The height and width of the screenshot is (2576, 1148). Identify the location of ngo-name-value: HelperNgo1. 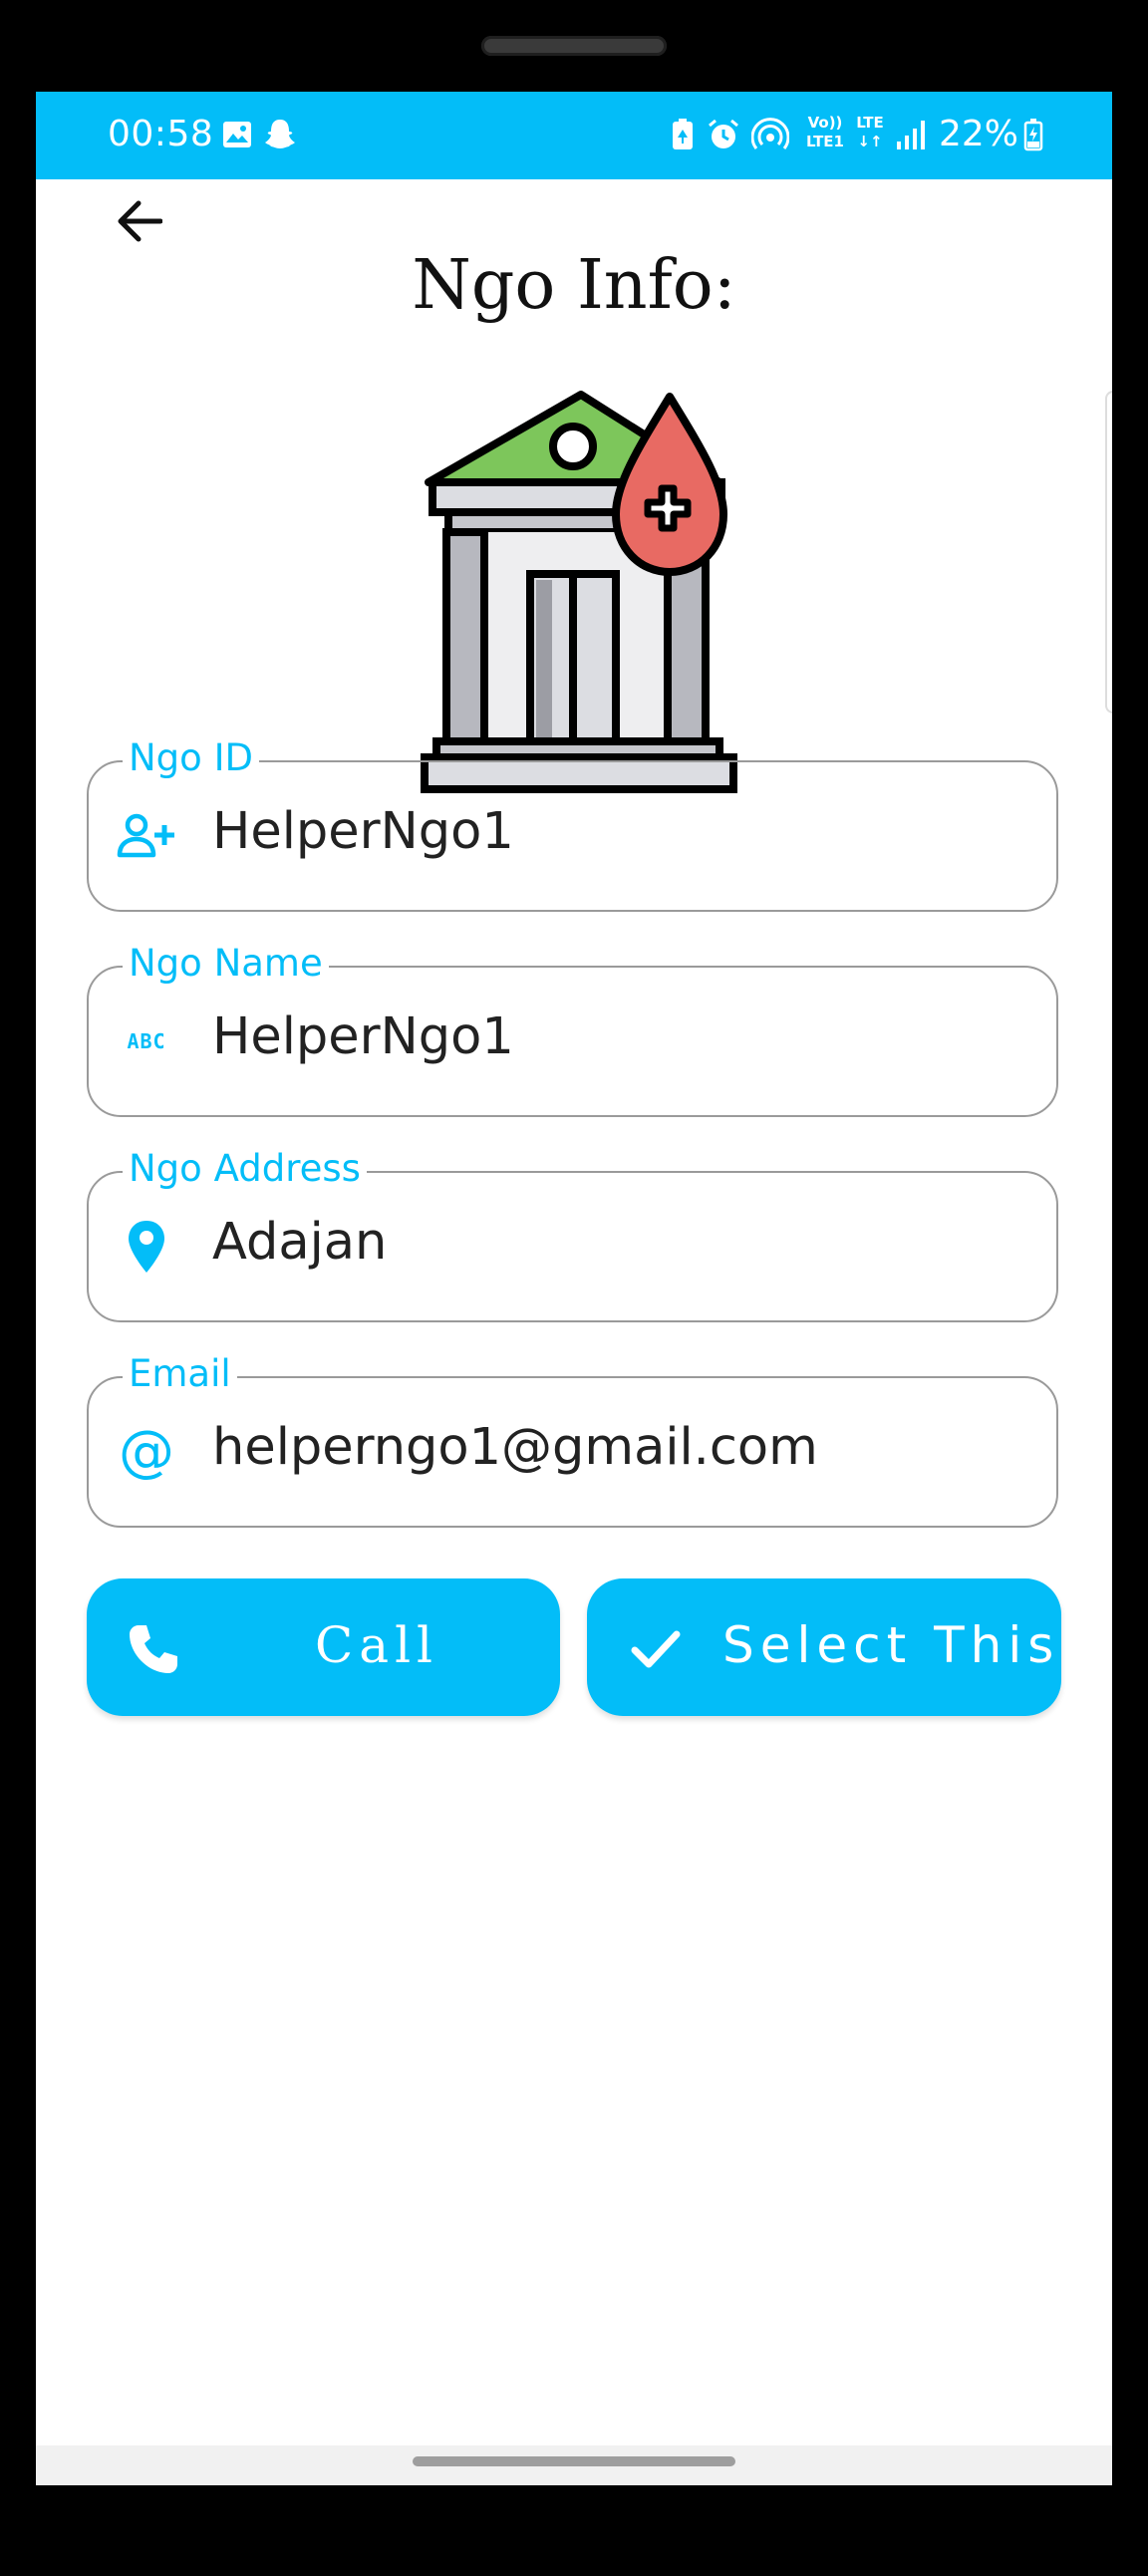
(363, 1036).